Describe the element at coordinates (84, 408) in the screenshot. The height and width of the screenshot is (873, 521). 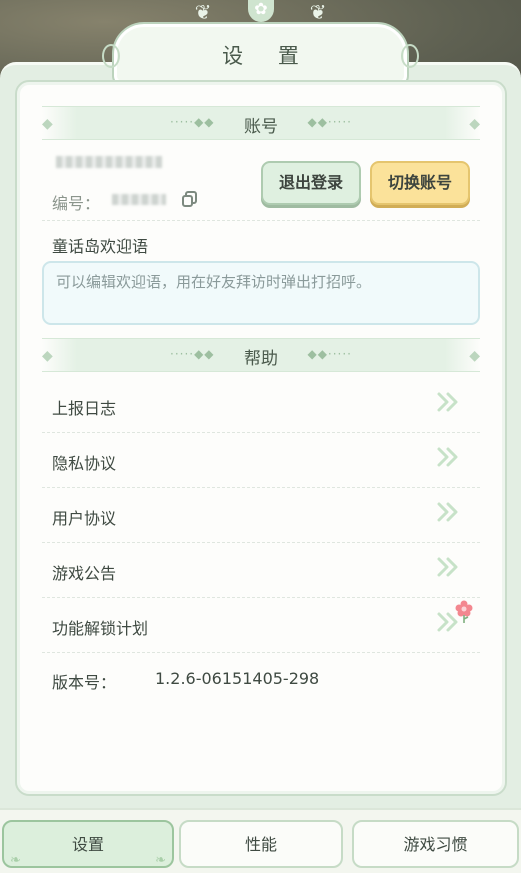
I see `list-item-label: 上报日志` at that location.